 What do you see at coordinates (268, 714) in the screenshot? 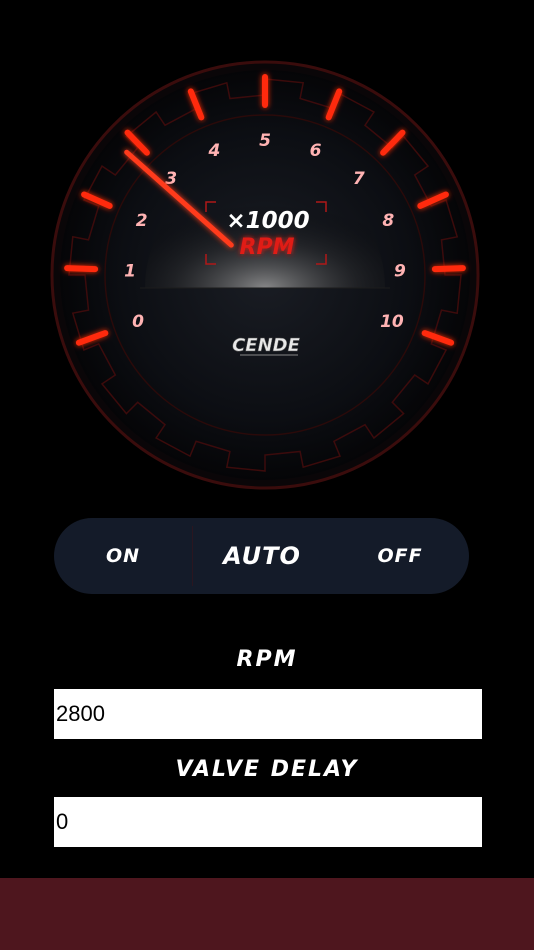
I see `rpm-input` at bounding box center [268, 714].